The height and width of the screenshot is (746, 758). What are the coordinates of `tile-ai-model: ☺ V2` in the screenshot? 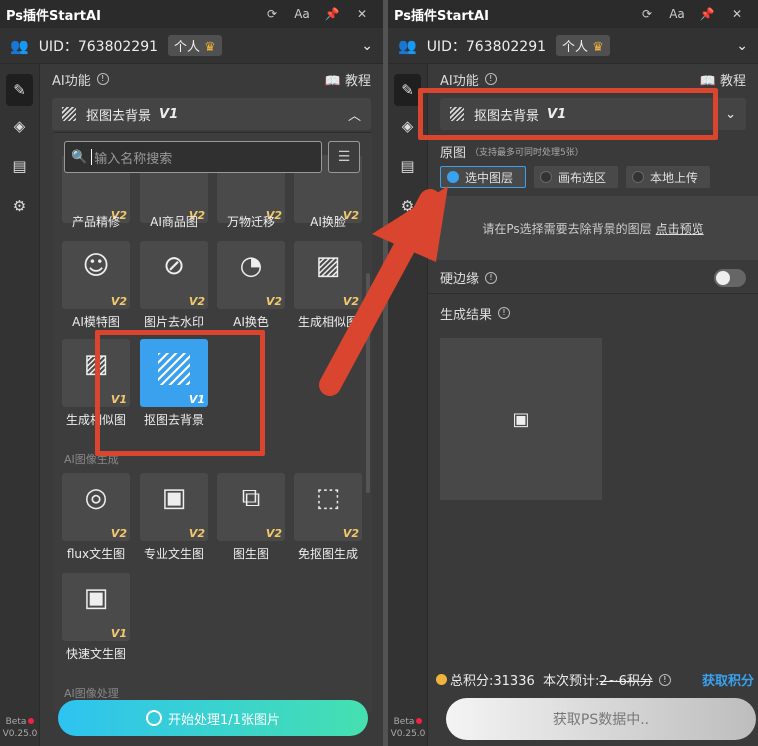 It's located at (96, 275).